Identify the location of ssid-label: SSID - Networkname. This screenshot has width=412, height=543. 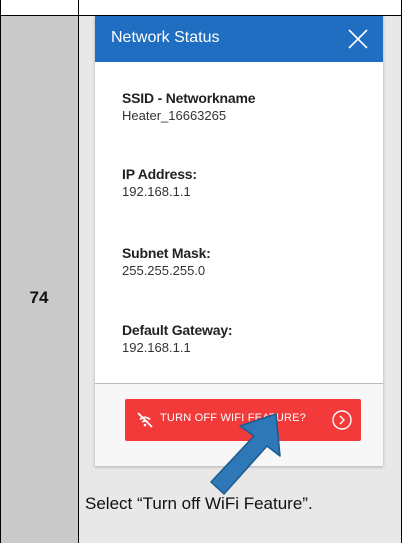
(189, 98).